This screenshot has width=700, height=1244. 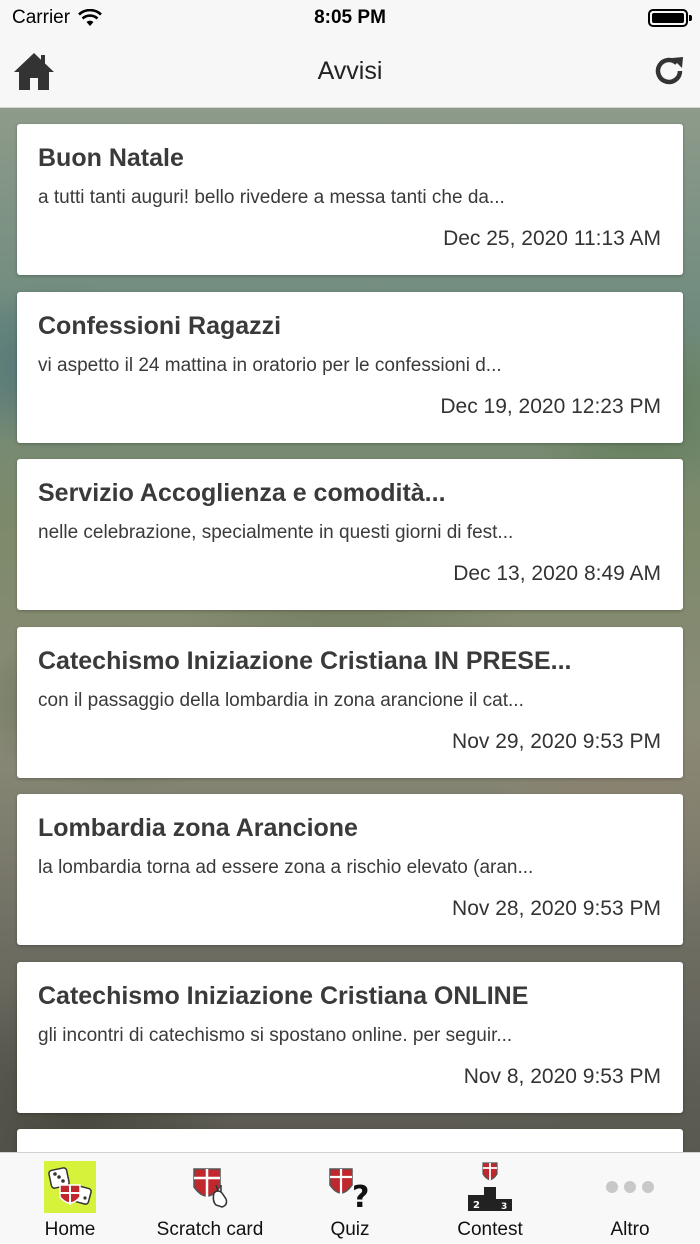 I want to click on tab-label: Home, so click(x=70, y=1229).